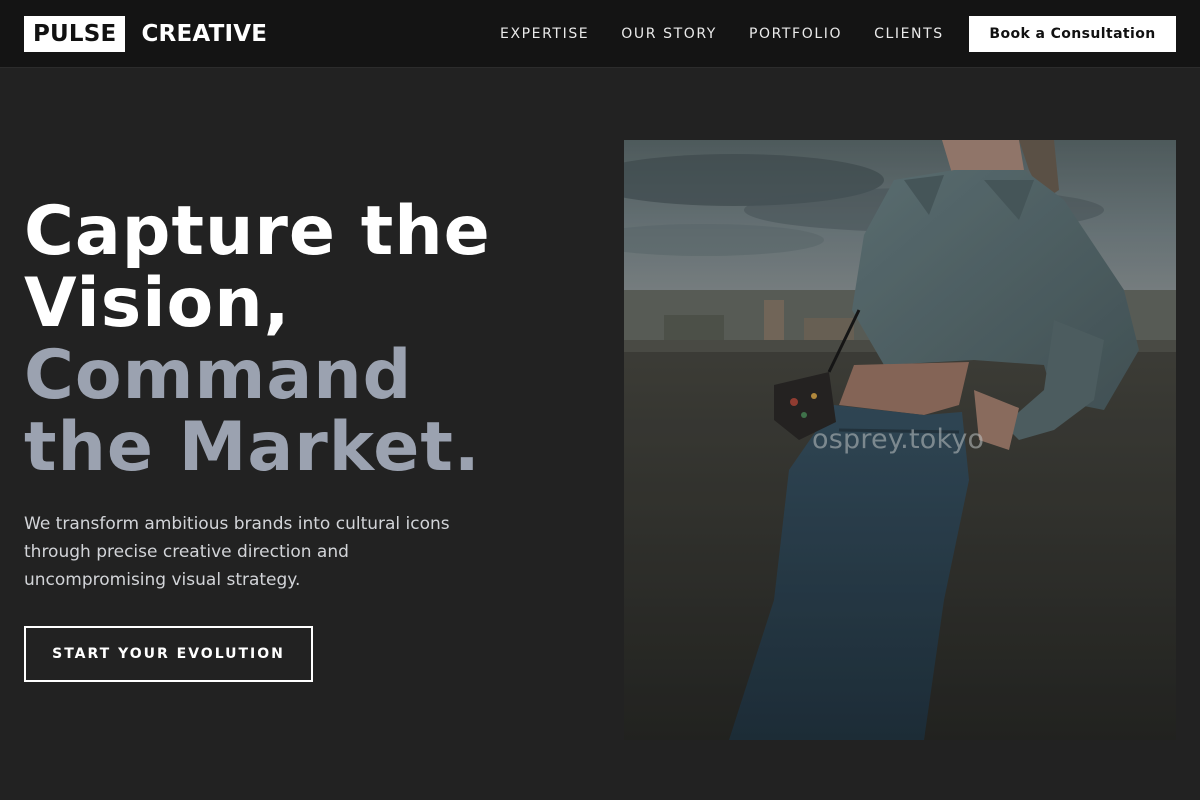  I want to click on main-nav: EXPERTISE OUR STORY PORTFOLIO CLIENTS, so click(722, 34).